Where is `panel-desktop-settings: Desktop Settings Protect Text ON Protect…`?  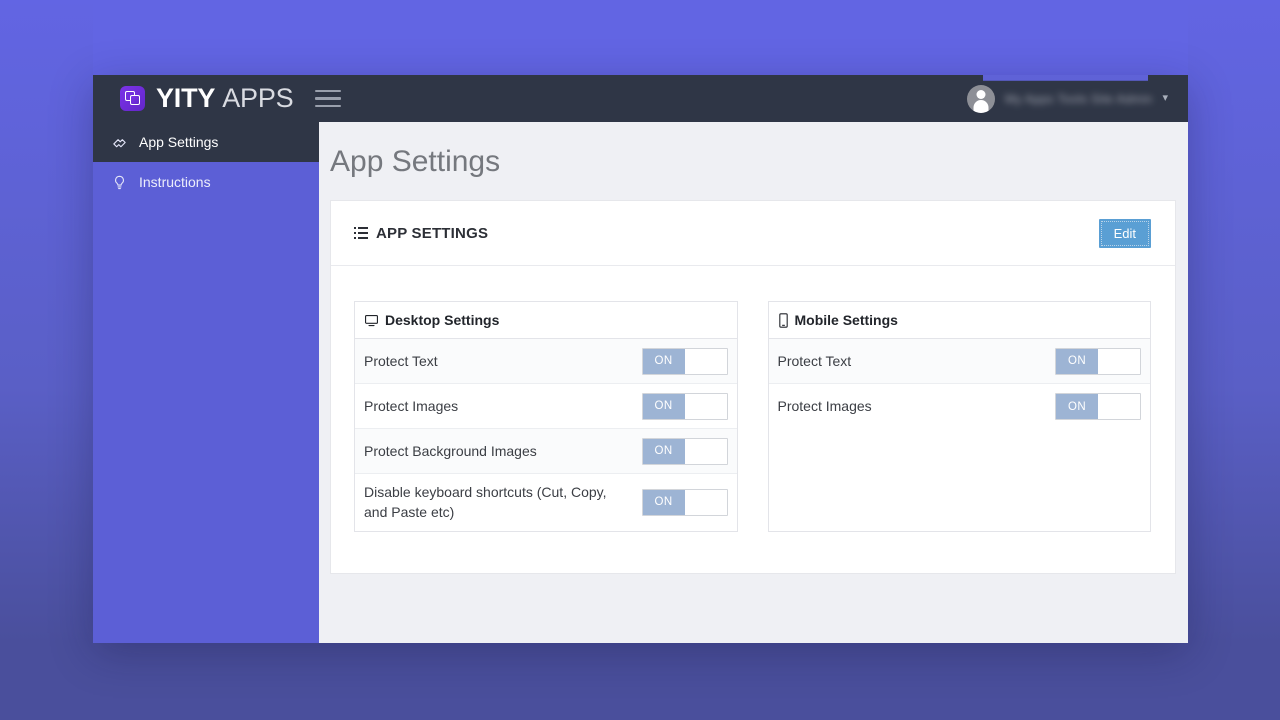 panel-desktop-settings: Desktop Settings Protect Text ON Protect… is located at coordinates (546, 416).